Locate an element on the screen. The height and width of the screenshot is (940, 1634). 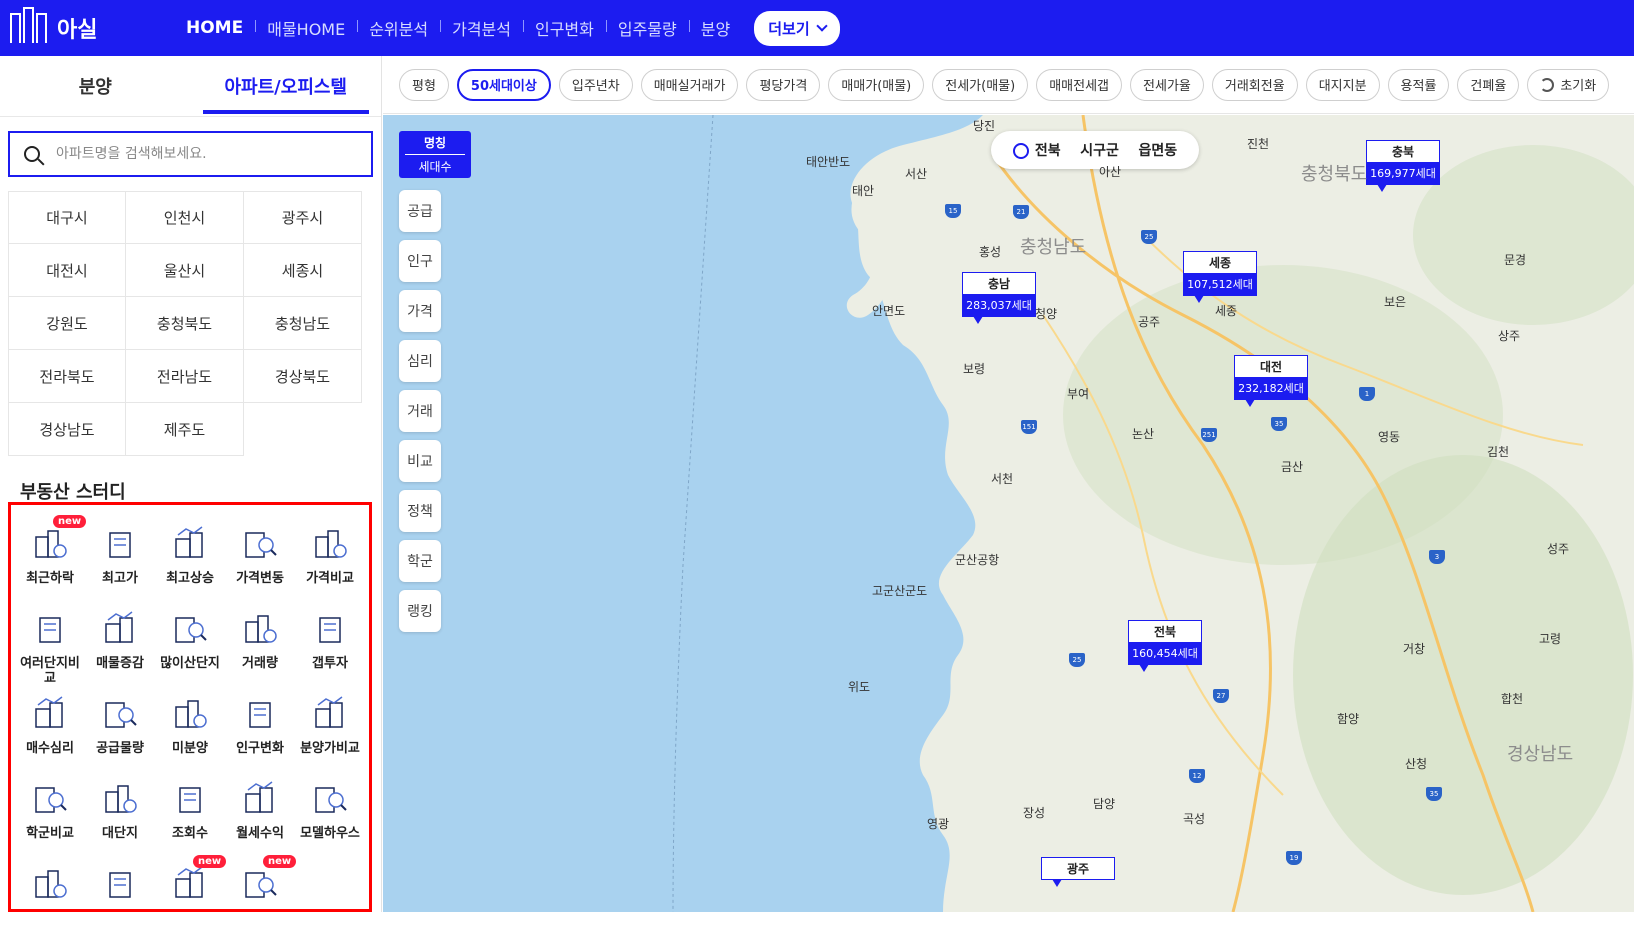
study-item: 조회수 is located at coordinates (190, 812).